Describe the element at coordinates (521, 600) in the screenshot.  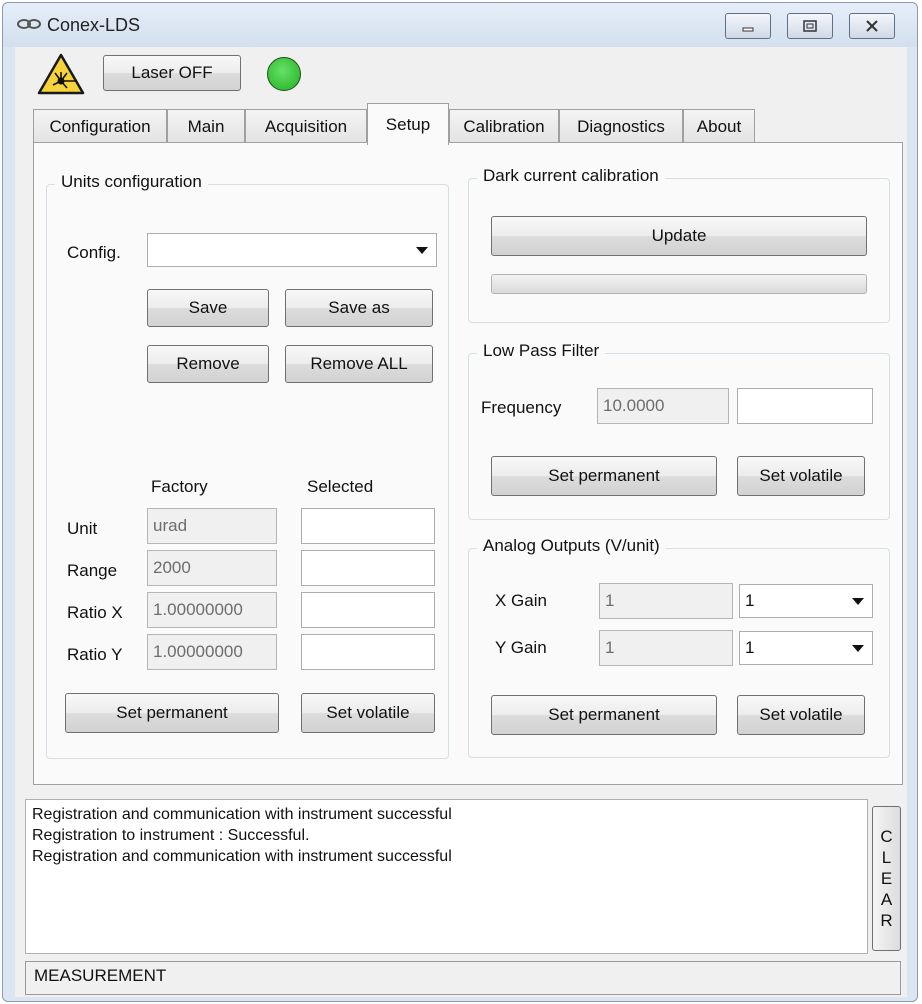
I see `x-gain-label: X Gain` at that location.